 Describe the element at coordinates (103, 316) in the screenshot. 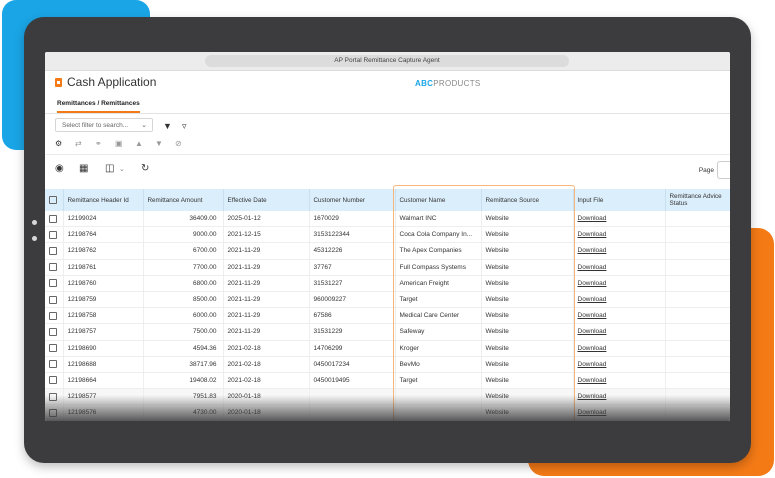

I see `table-cell: 12198758` at that location.